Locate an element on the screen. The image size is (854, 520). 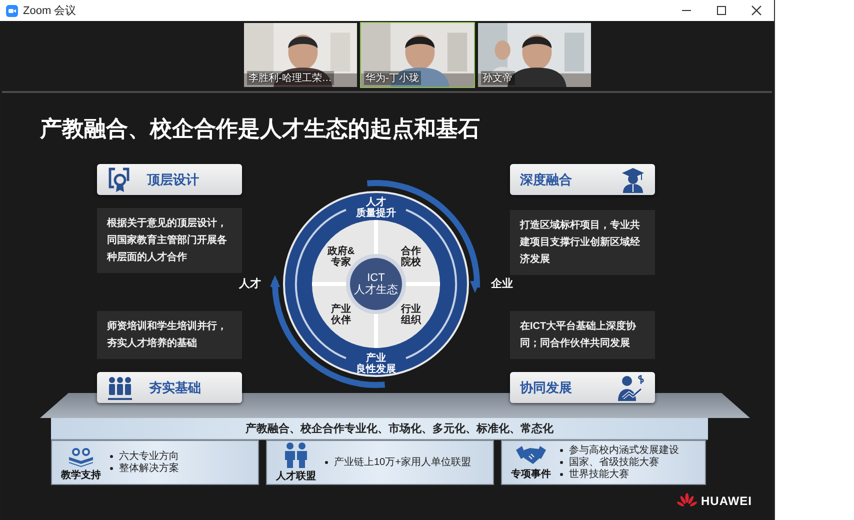
bullet-text: 整体解决方案 is located at coordinates (149, 468).